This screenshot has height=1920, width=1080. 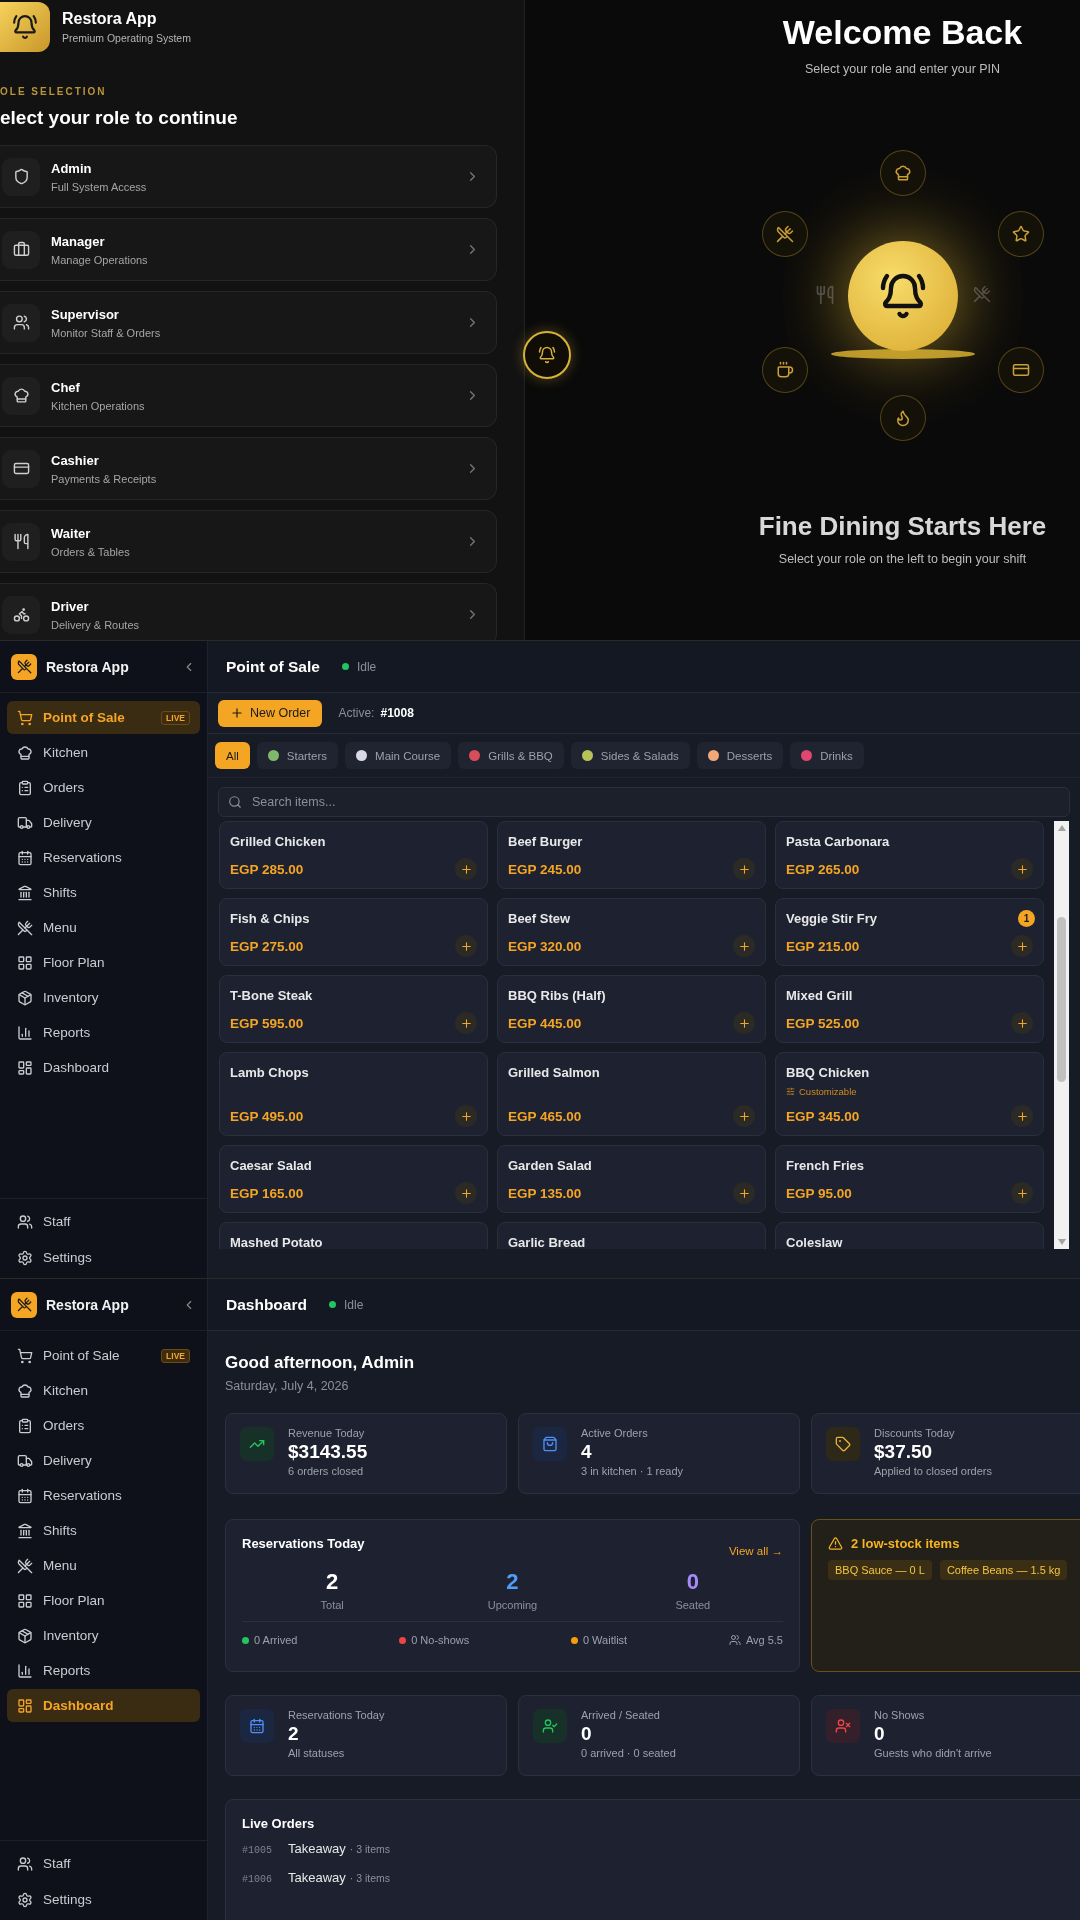 What do you see at coordinates (631, 1009) in the screenshot?
I see `menu-item-card: BBQ Ribs (Half) EGP 445.00` at bounding box center [631, 1009].